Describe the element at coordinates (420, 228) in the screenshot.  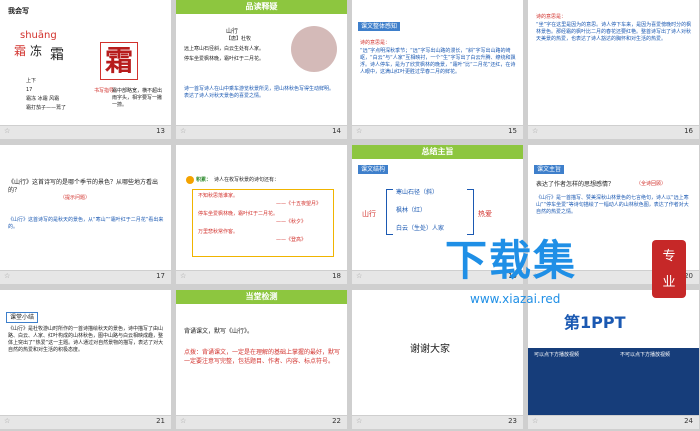
I see `branch-3: 白云（生处）人家` at that location.